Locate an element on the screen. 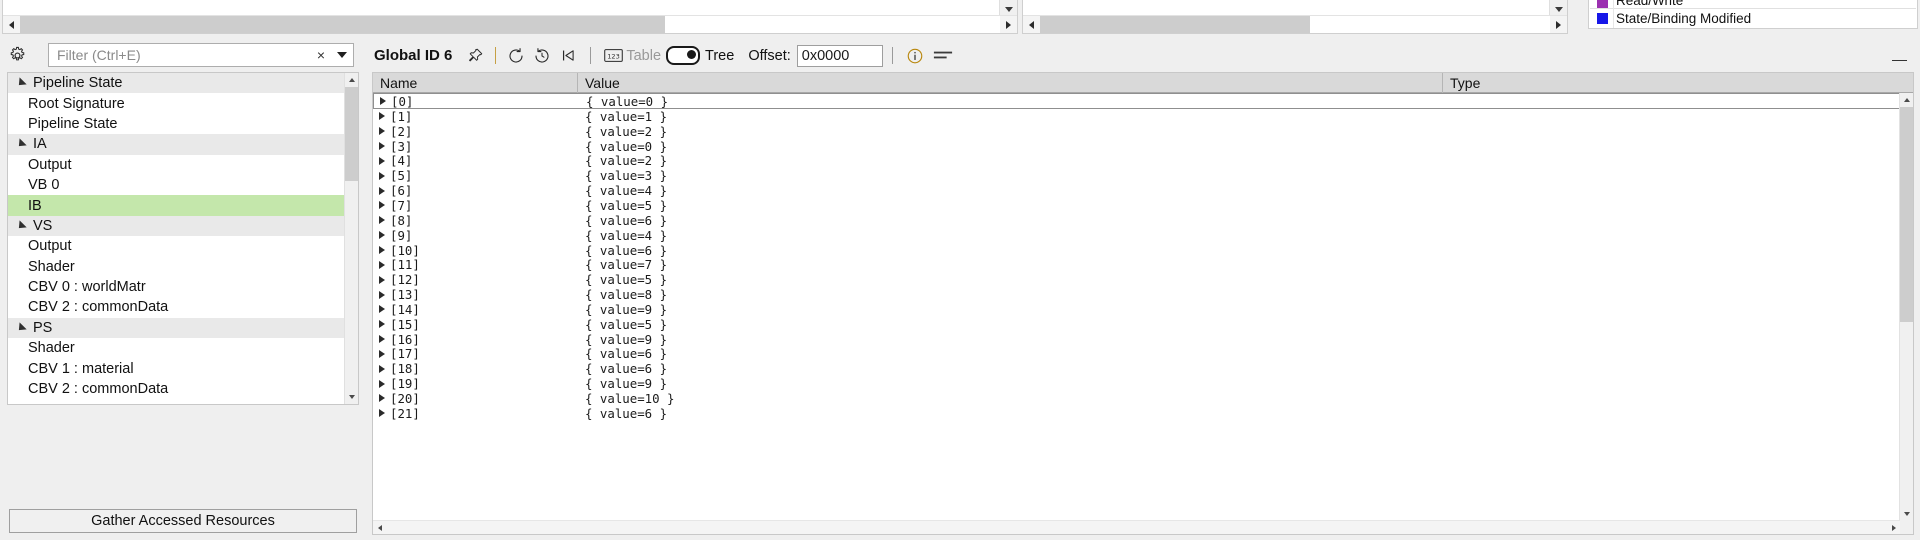 This screenshot has height=540, width=1920. scrollbar-thumb is located at coordinates (342, 24).